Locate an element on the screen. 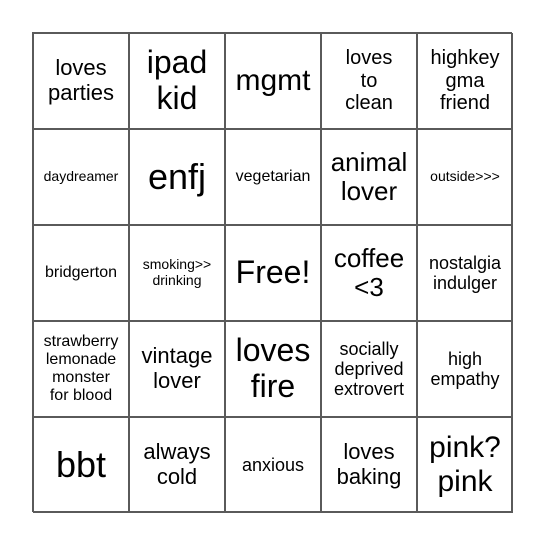  bingo-cell: bbt is located at coordinates (81, 465).